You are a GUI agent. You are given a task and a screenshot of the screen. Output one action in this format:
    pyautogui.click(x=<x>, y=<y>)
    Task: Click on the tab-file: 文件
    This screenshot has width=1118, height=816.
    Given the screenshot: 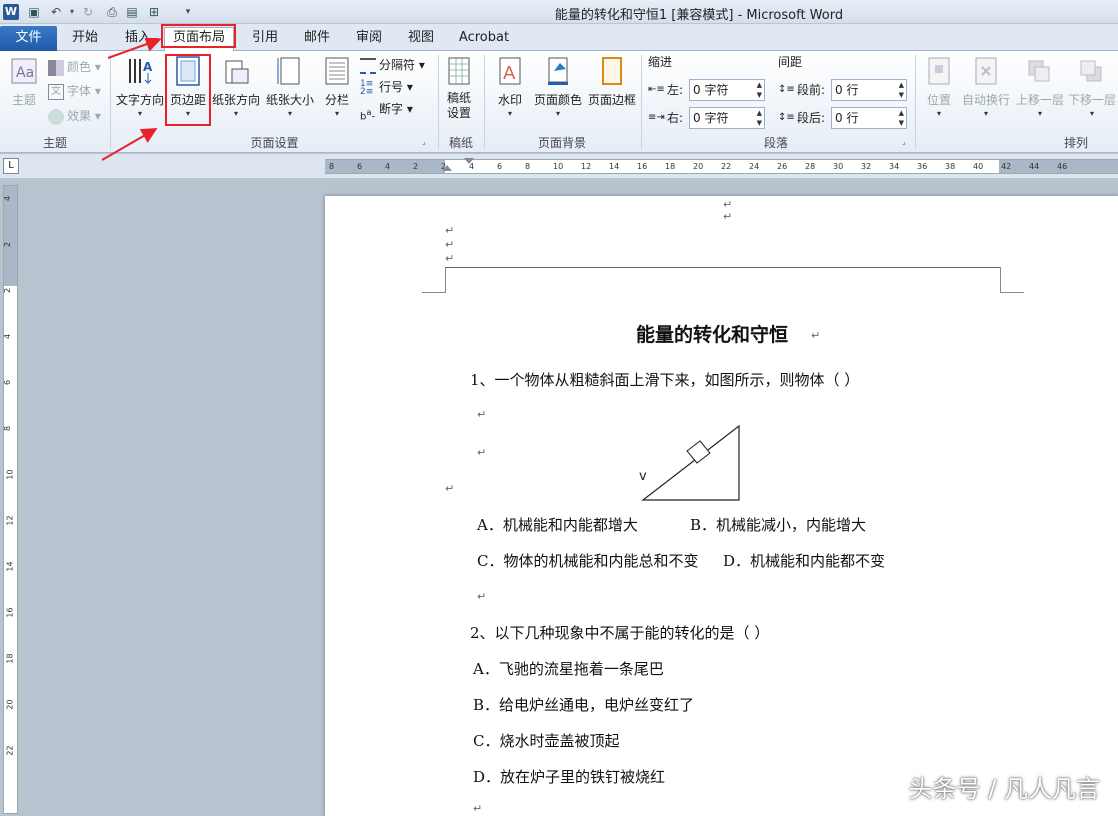 What is the action you would take?
    pyautogui.click(x=28, y=38)
    